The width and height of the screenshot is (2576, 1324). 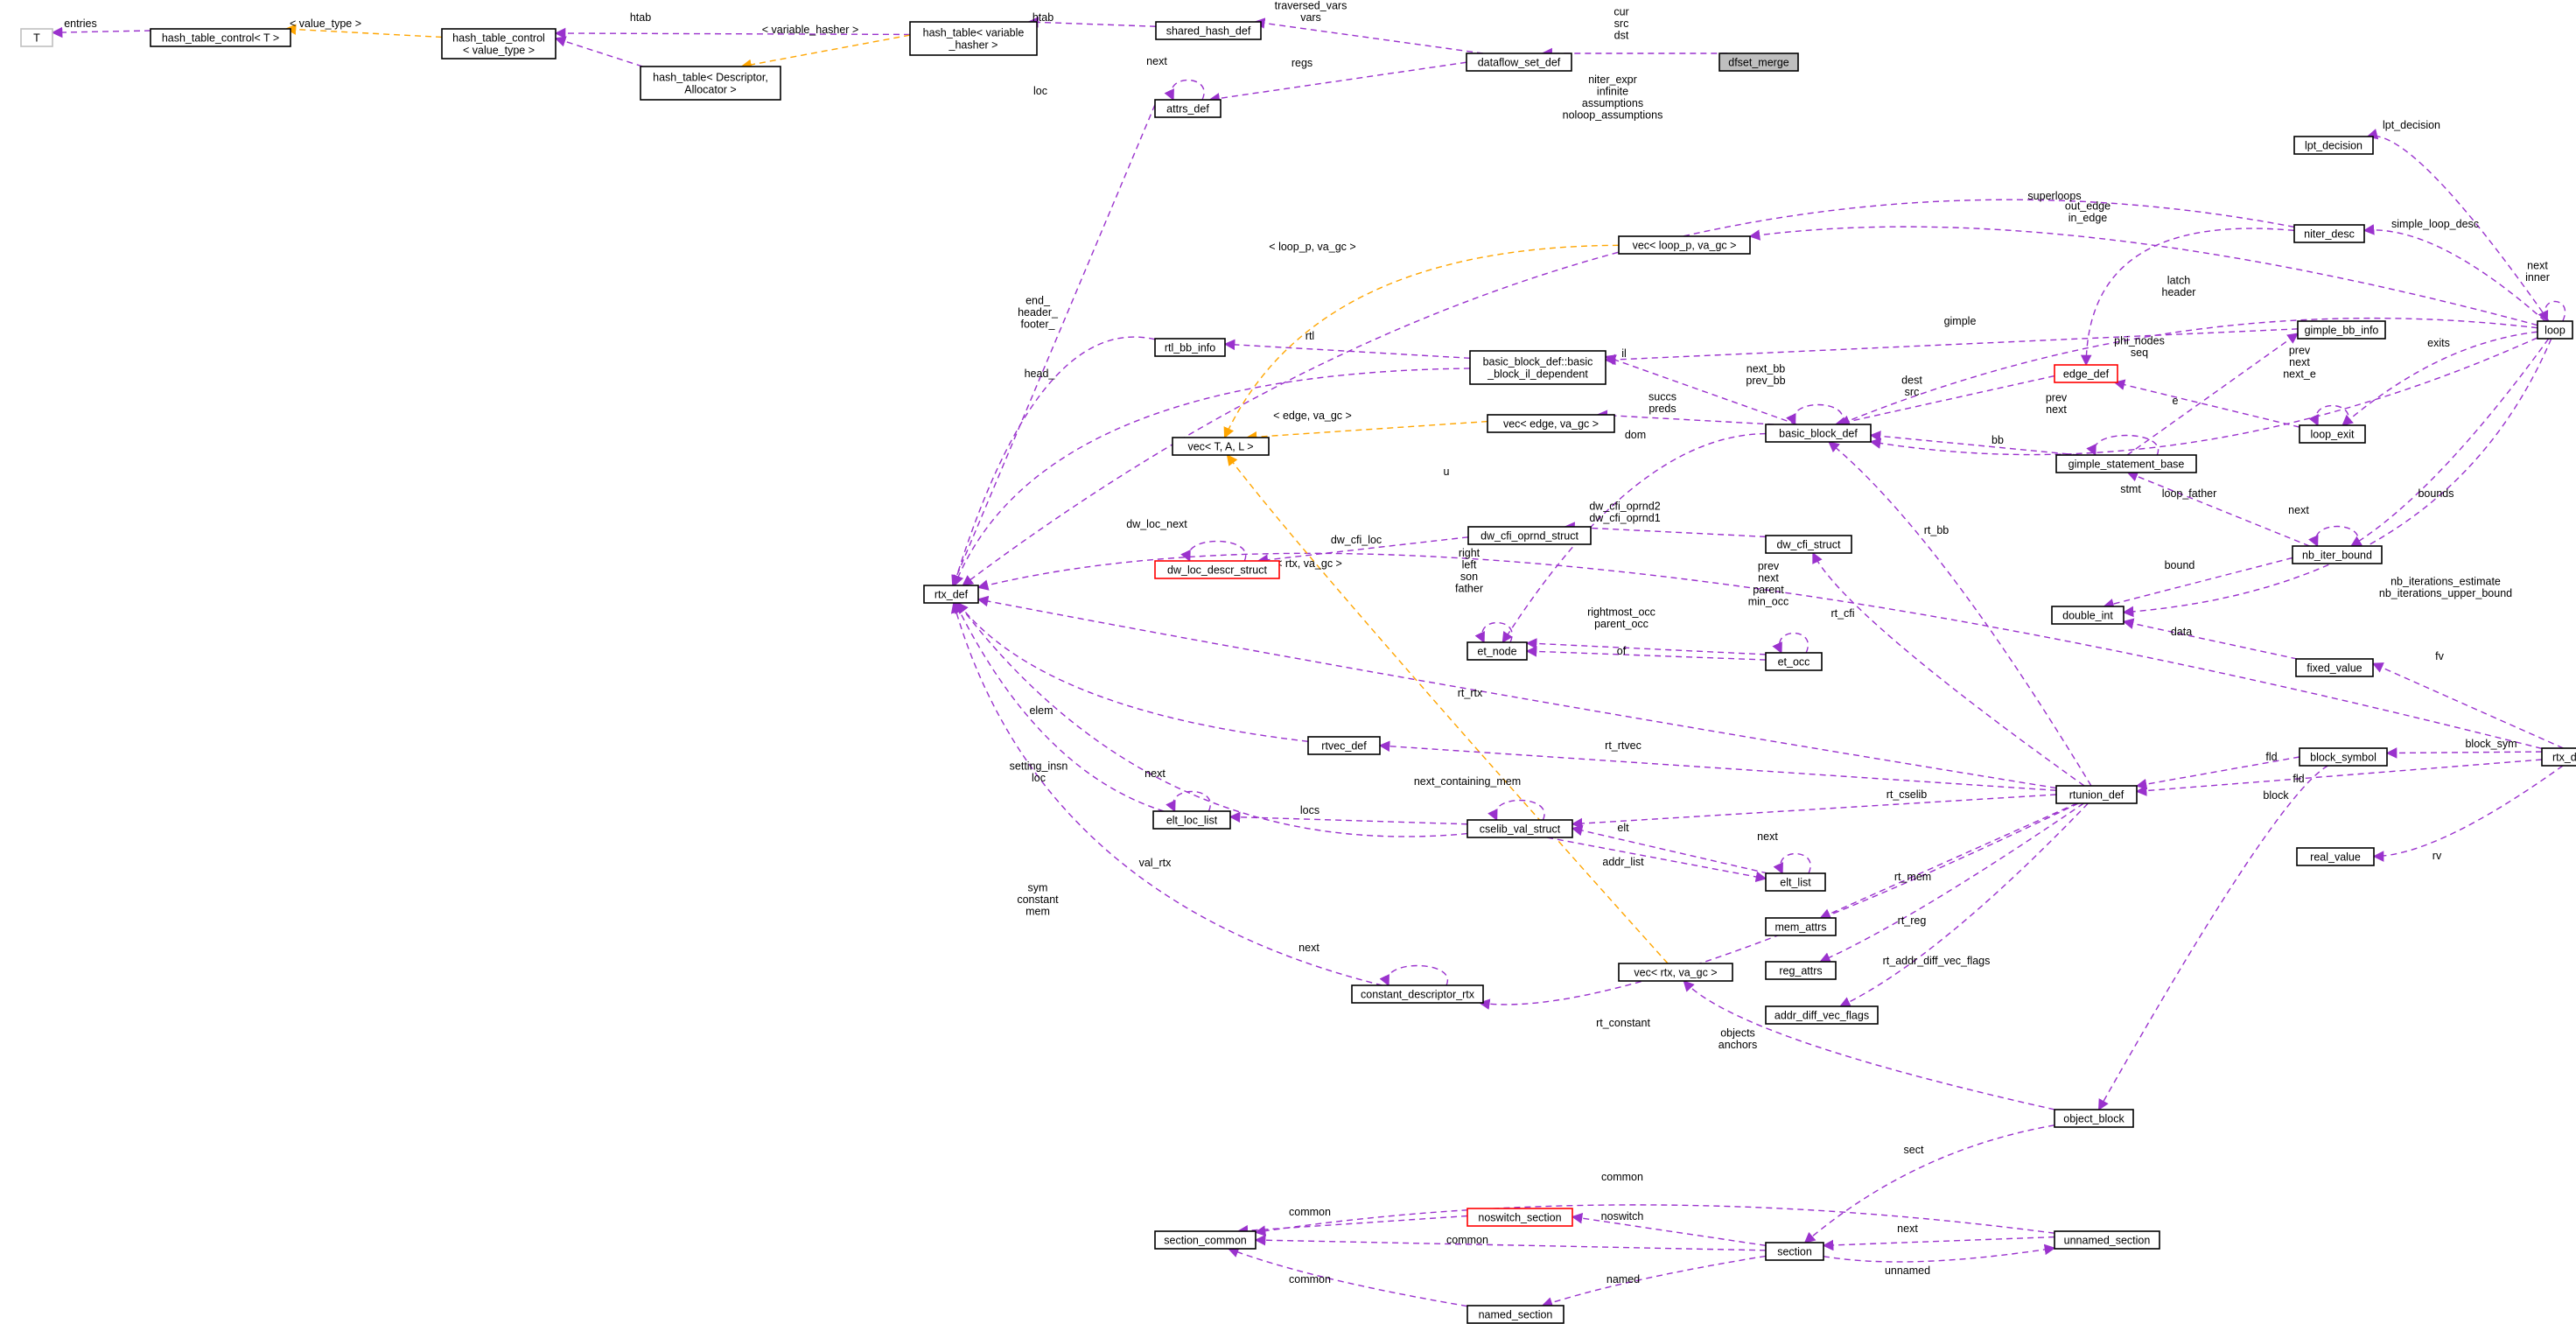 I want to click on node-vec-TAL: vec< T, A, L >, so click(x=1221, y=446).